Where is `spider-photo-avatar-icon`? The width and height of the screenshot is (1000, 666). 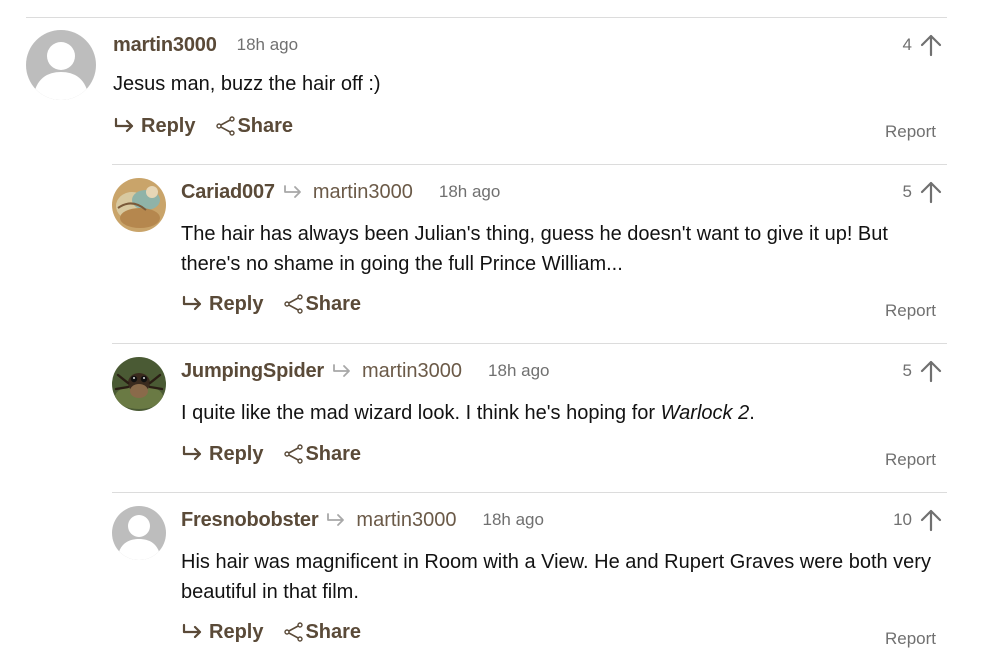
spider-photo-avatar-icon is located at coordinates (139, 384).